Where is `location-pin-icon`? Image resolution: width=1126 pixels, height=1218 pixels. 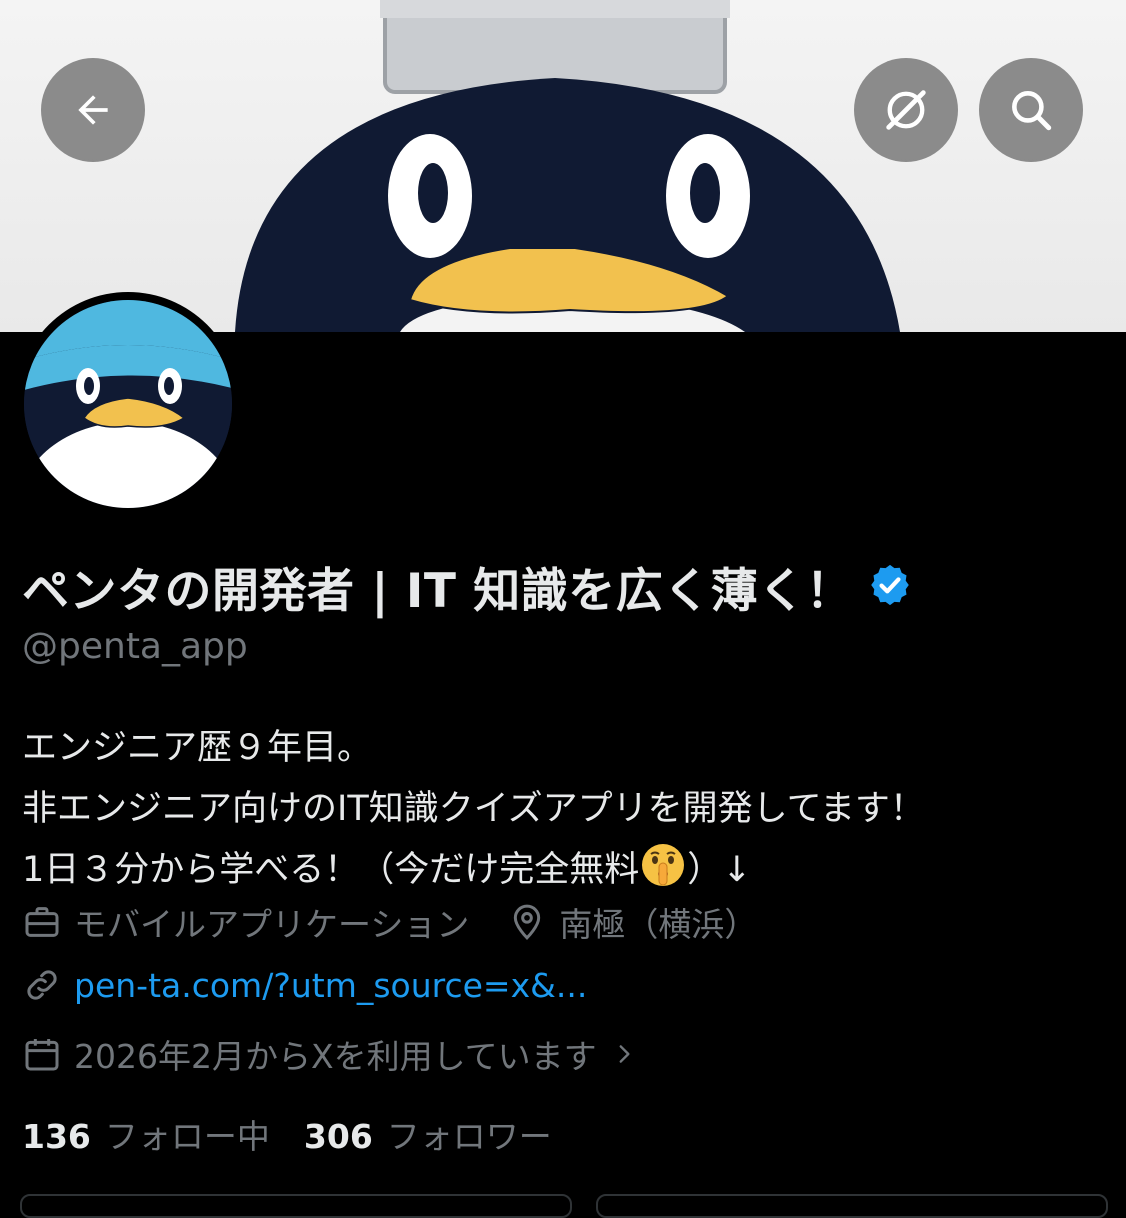 location-pin-icon is located at coordinates (527, 922).